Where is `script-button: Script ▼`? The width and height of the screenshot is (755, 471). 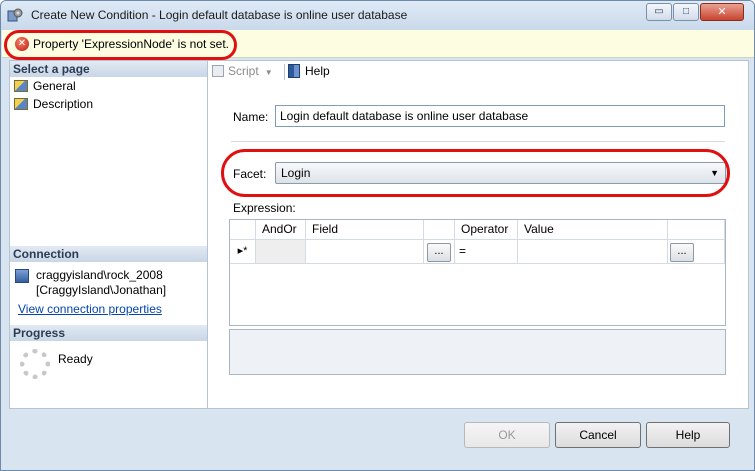
script-button: Script ▼ is located at coordinates (242, 71).